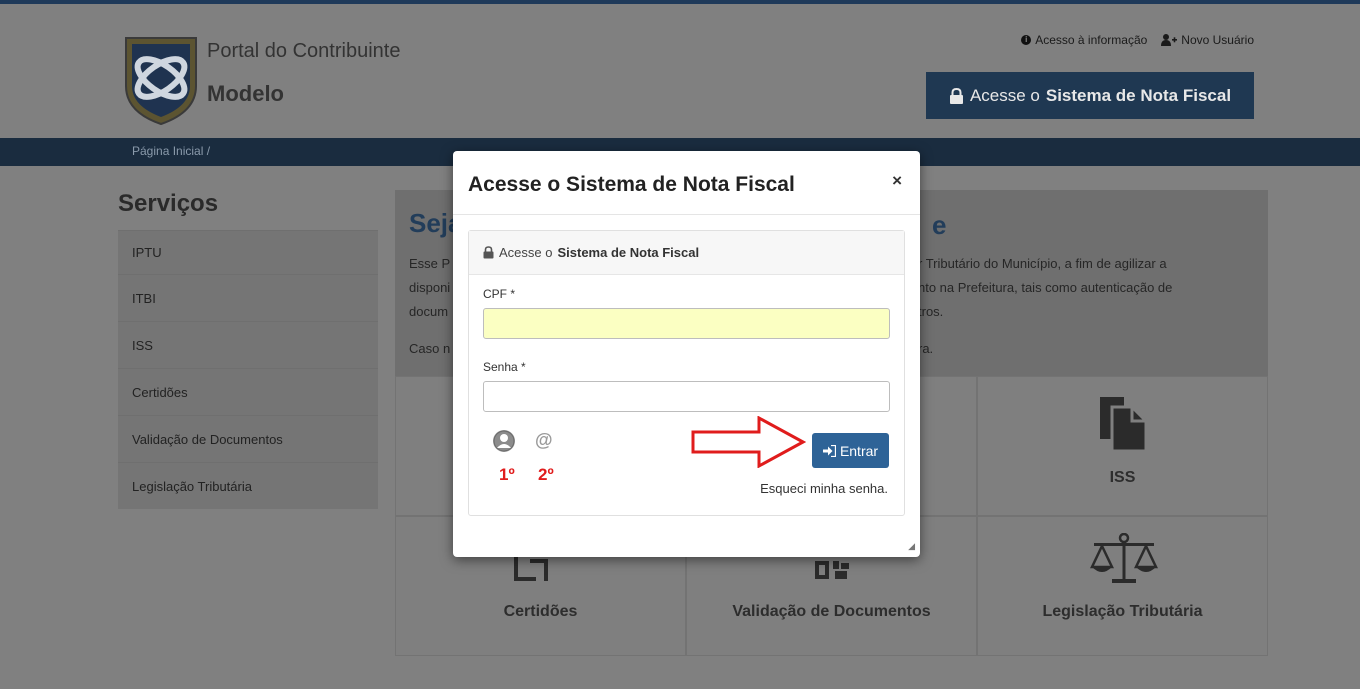 The image size is (1360, 689). I want to click on certificate-icon, so click(531, 569).